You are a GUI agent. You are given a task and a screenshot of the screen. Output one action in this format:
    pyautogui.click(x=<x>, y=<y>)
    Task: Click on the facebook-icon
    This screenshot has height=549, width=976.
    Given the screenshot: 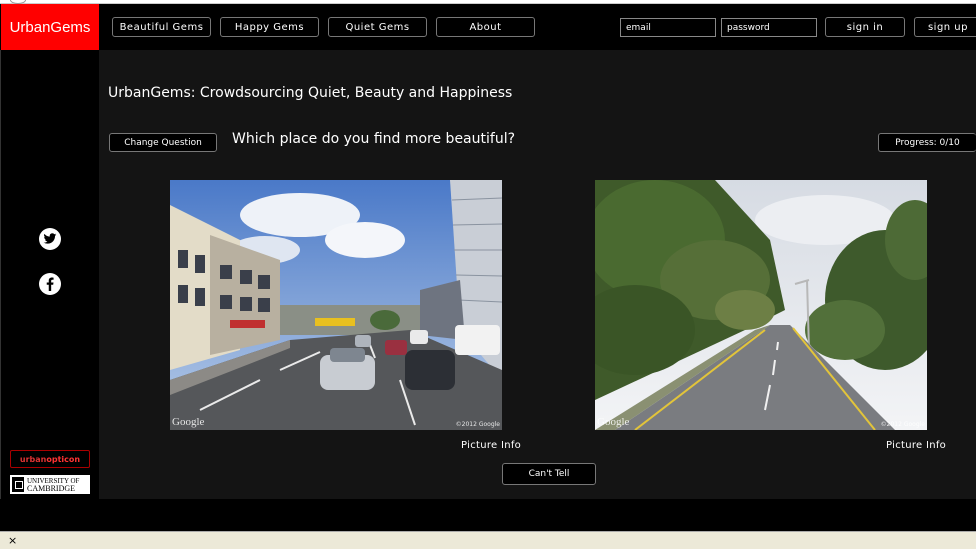 What is the action you would take?
    pyautogui.click(x=50, y=284)
    